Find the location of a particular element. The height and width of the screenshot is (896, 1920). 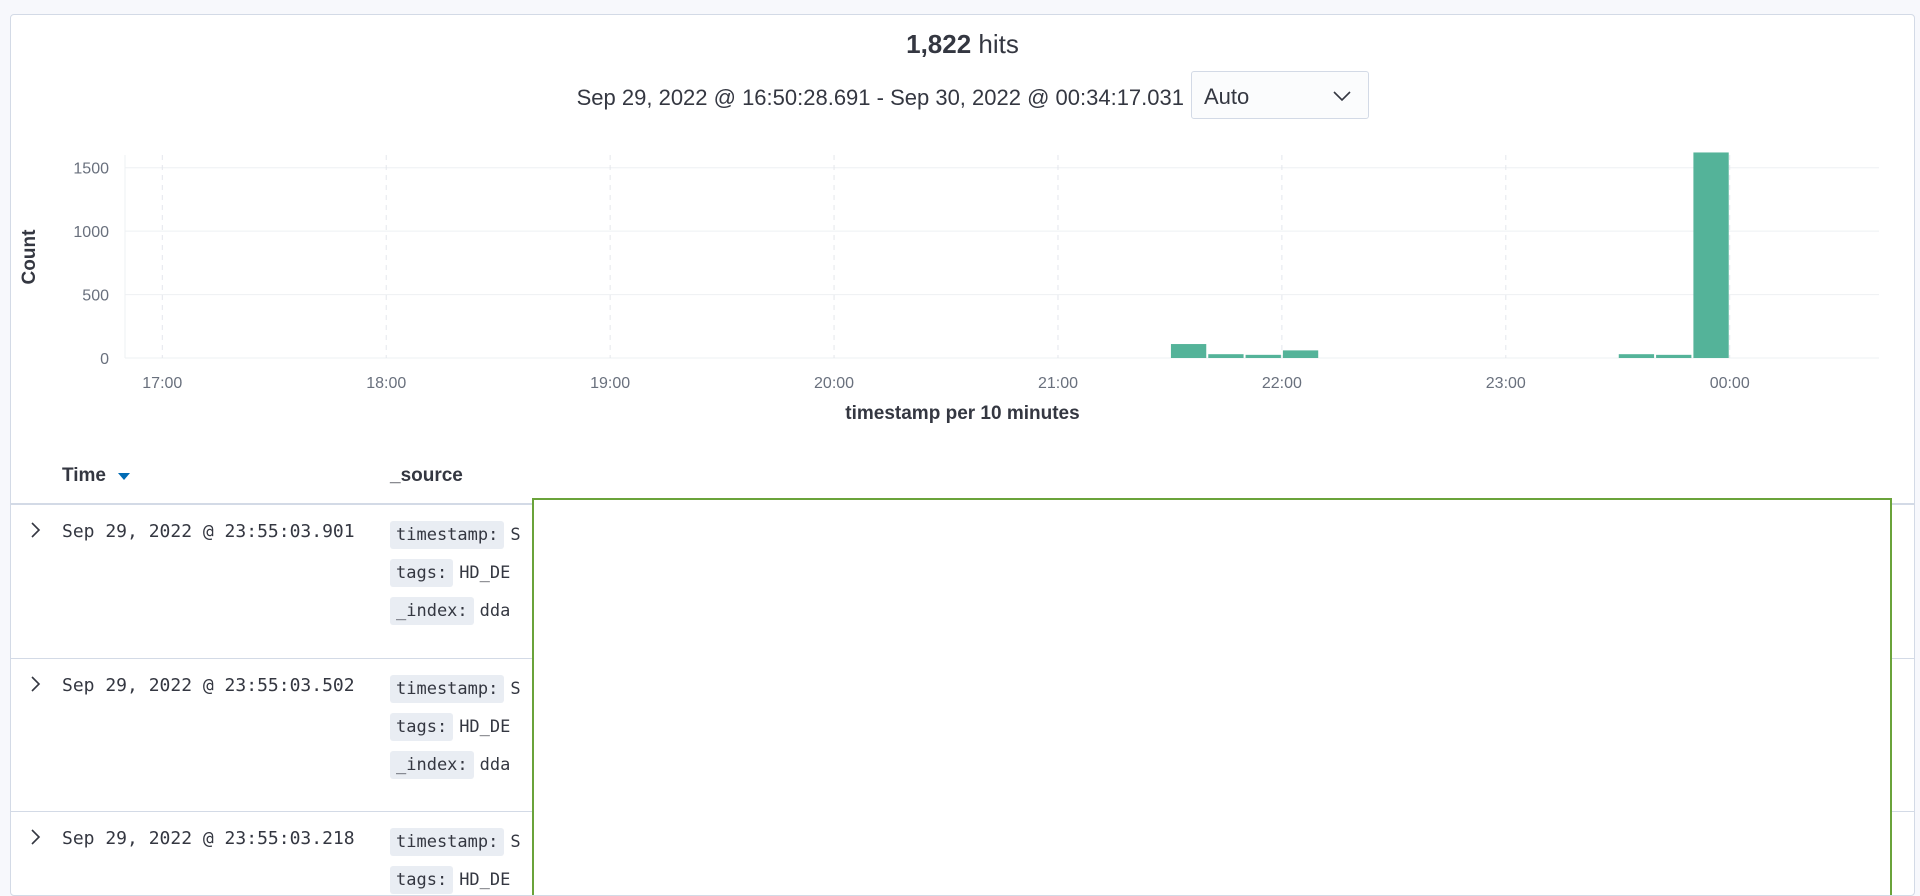

hits-label: hits is located at coordinates (998, 44).